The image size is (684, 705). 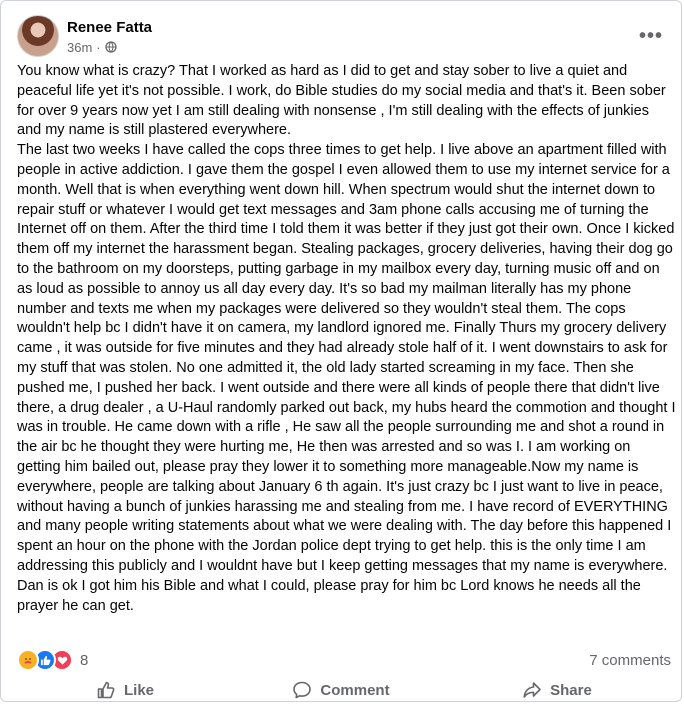 I want to click on share-arrow-icon, so click(x=536, y=690).